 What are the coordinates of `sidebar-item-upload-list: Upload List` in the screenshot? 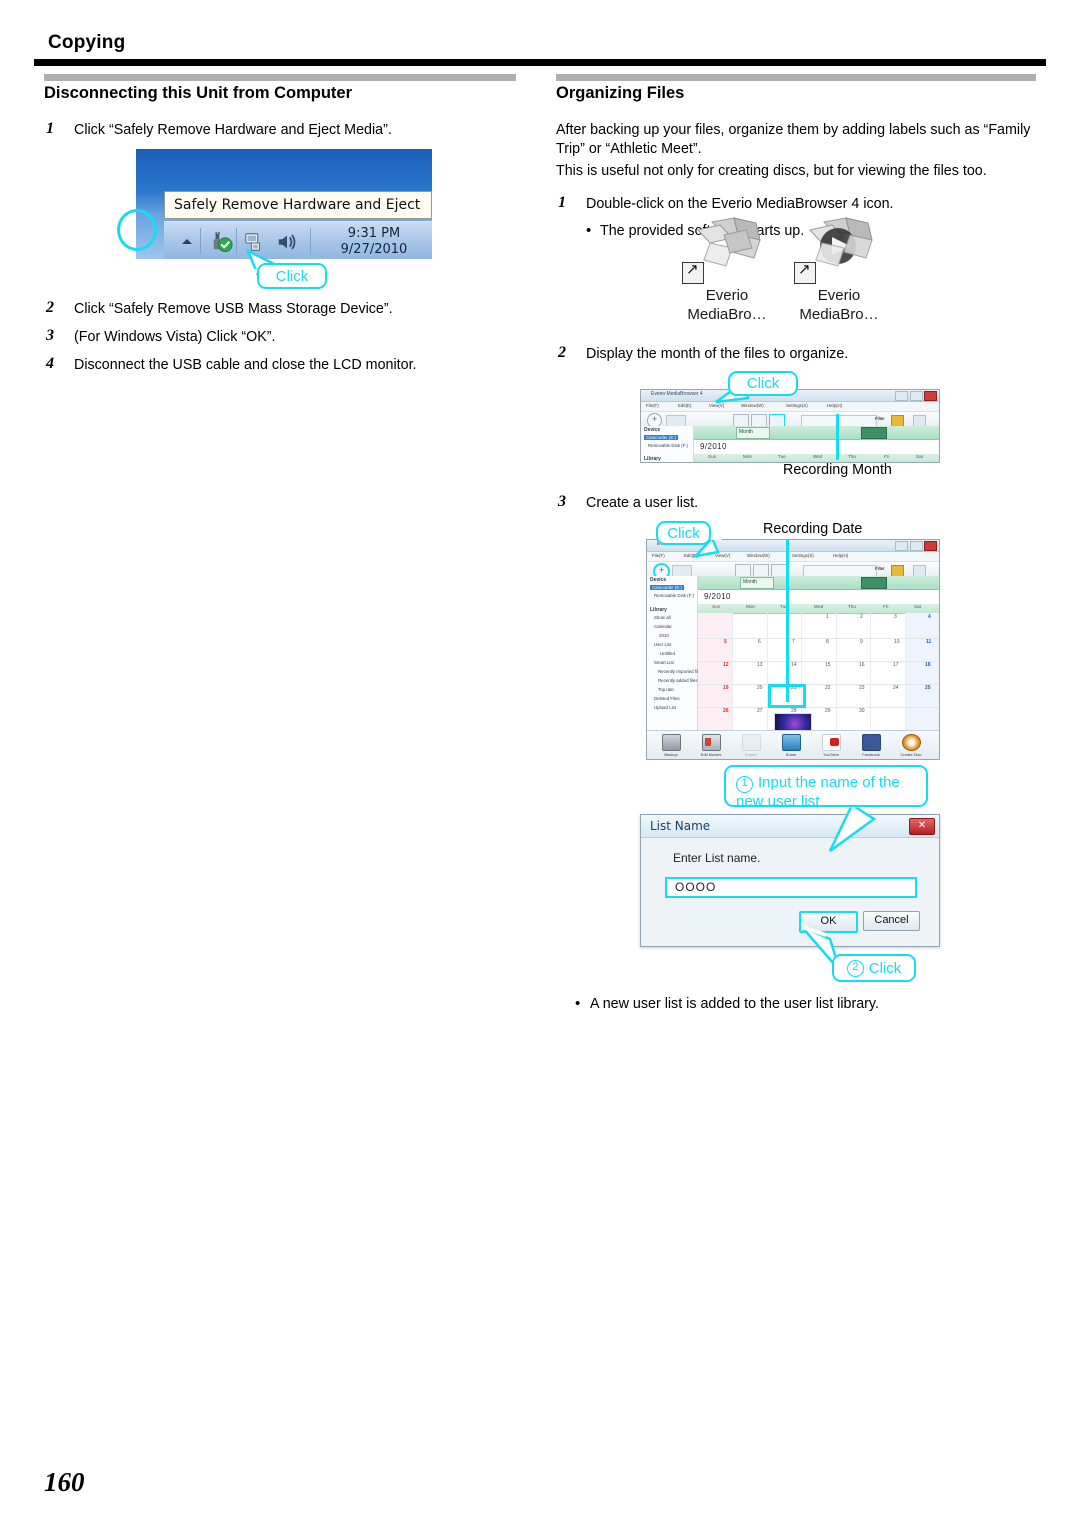 It's located at (665, 707).